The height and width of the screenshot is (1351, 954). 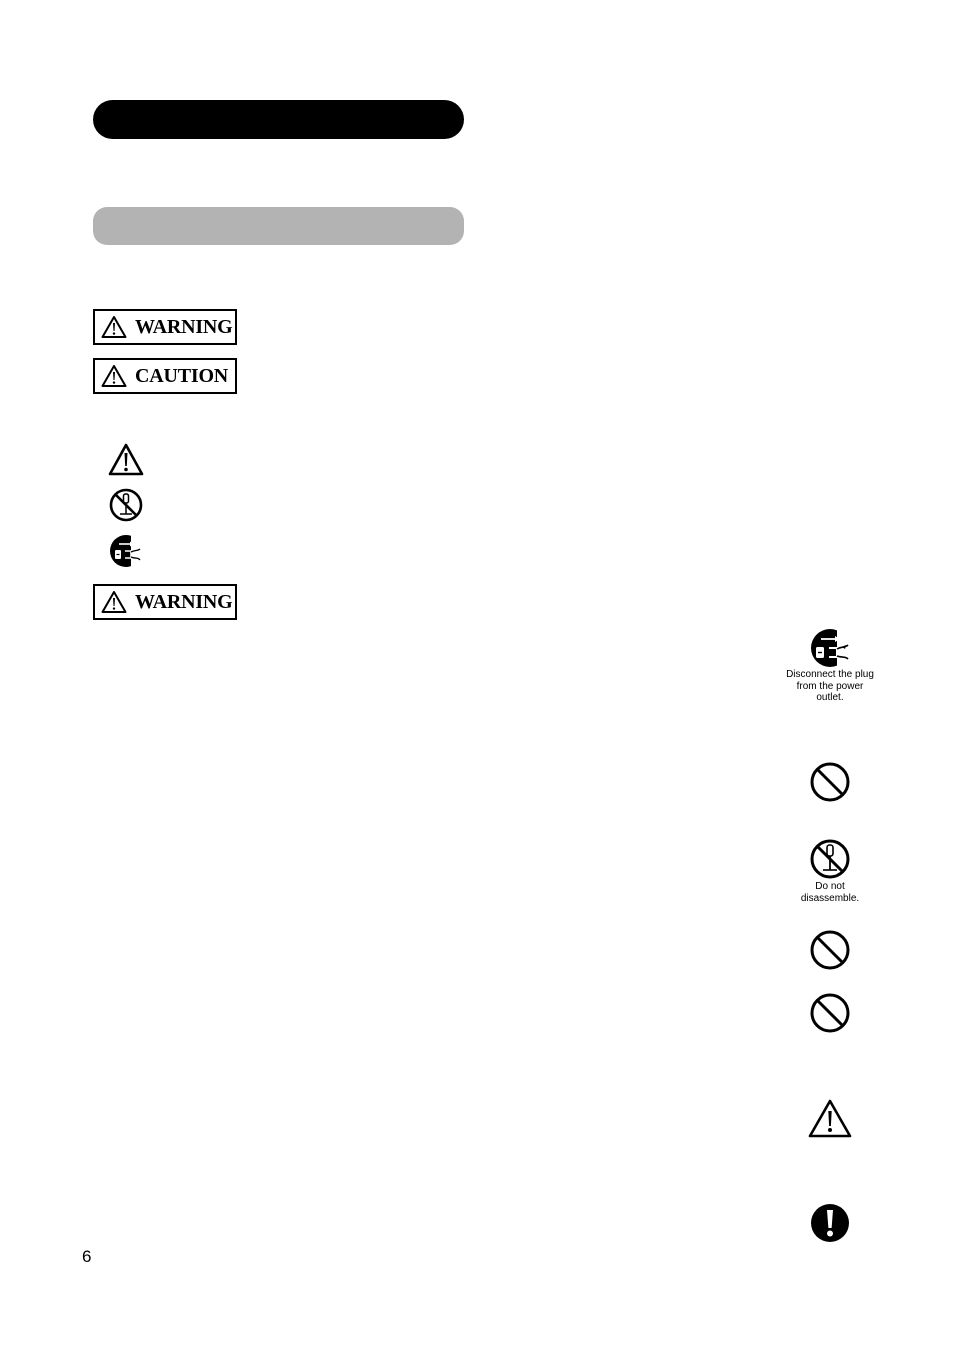 I want to click on warning-label-text: WARNING, so click(x=184, y=326).